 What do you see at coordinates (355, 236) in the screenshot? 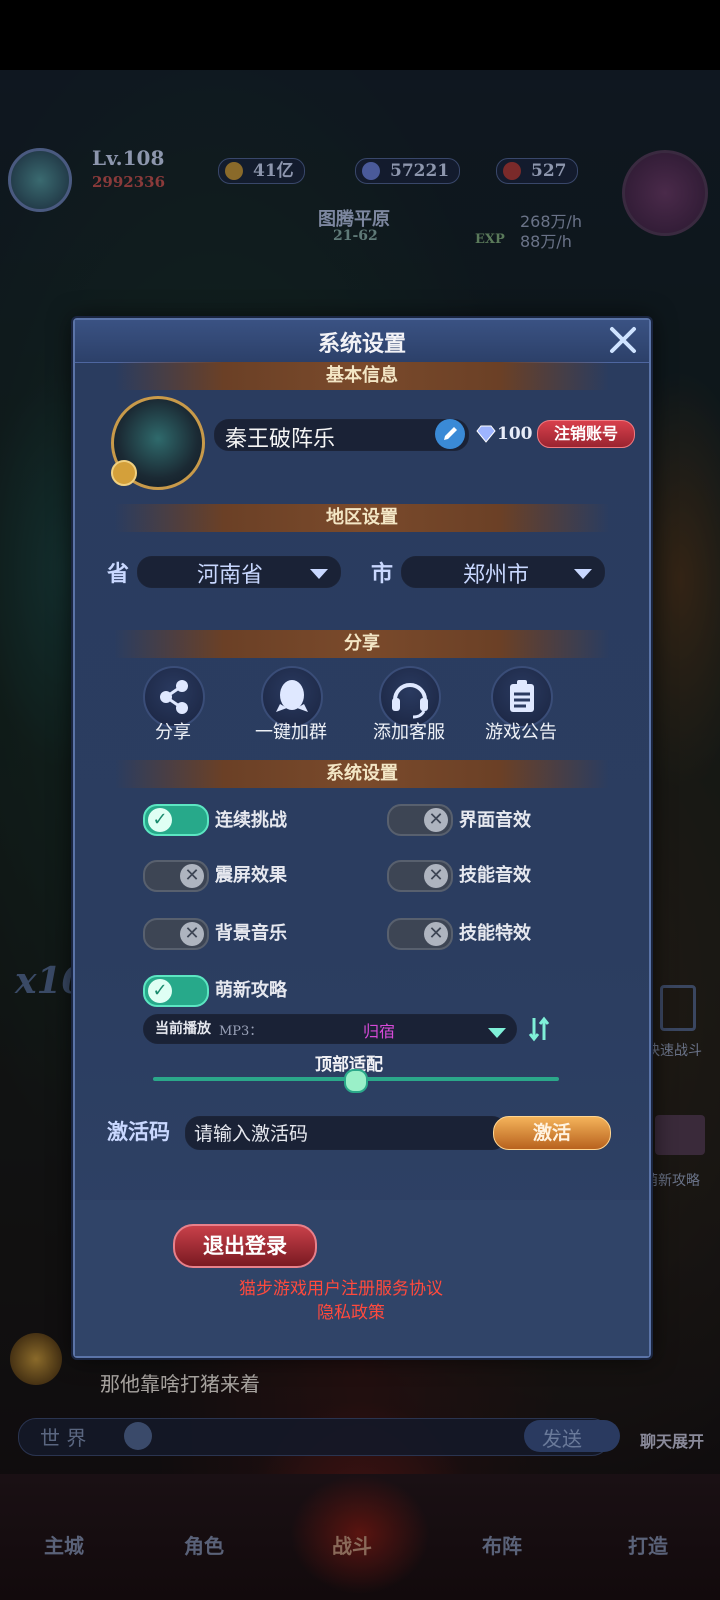
I see `stage-number: 21-62` at bounding box center [355, 236].